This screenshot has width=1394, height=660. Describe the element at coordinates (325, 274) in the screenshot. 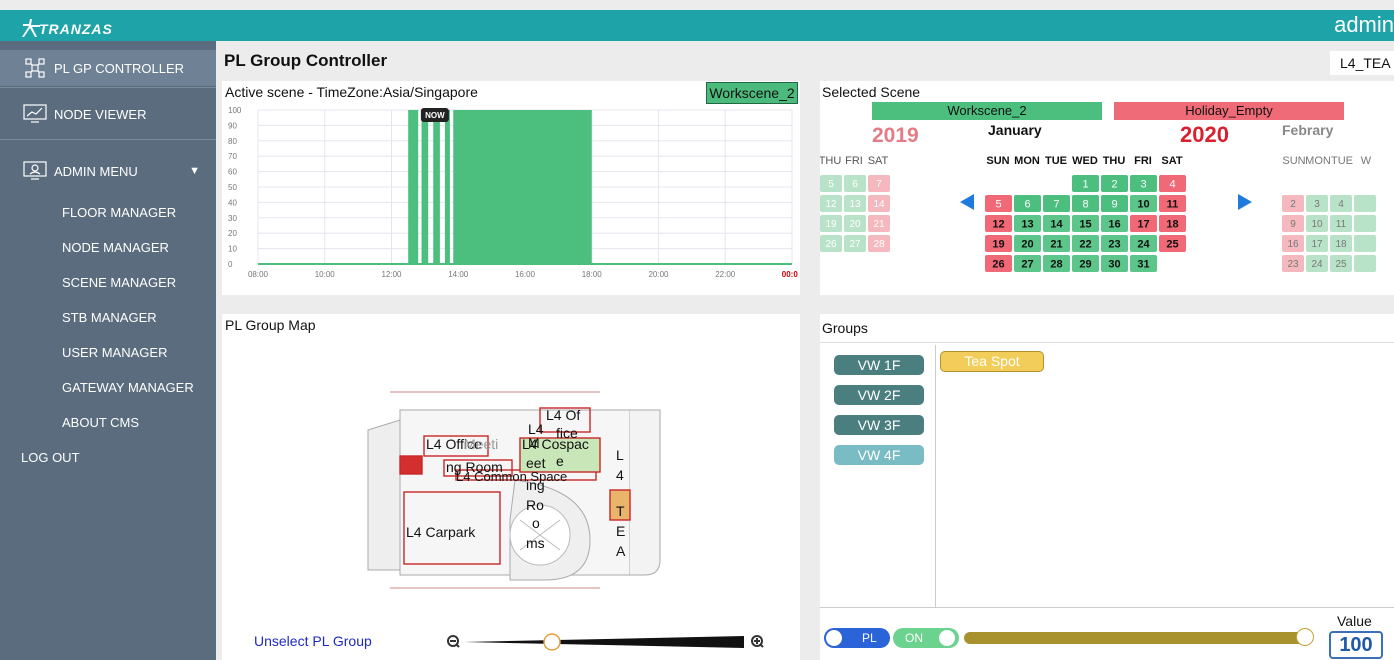

I see `x-tick-label: 10:00` at that location.